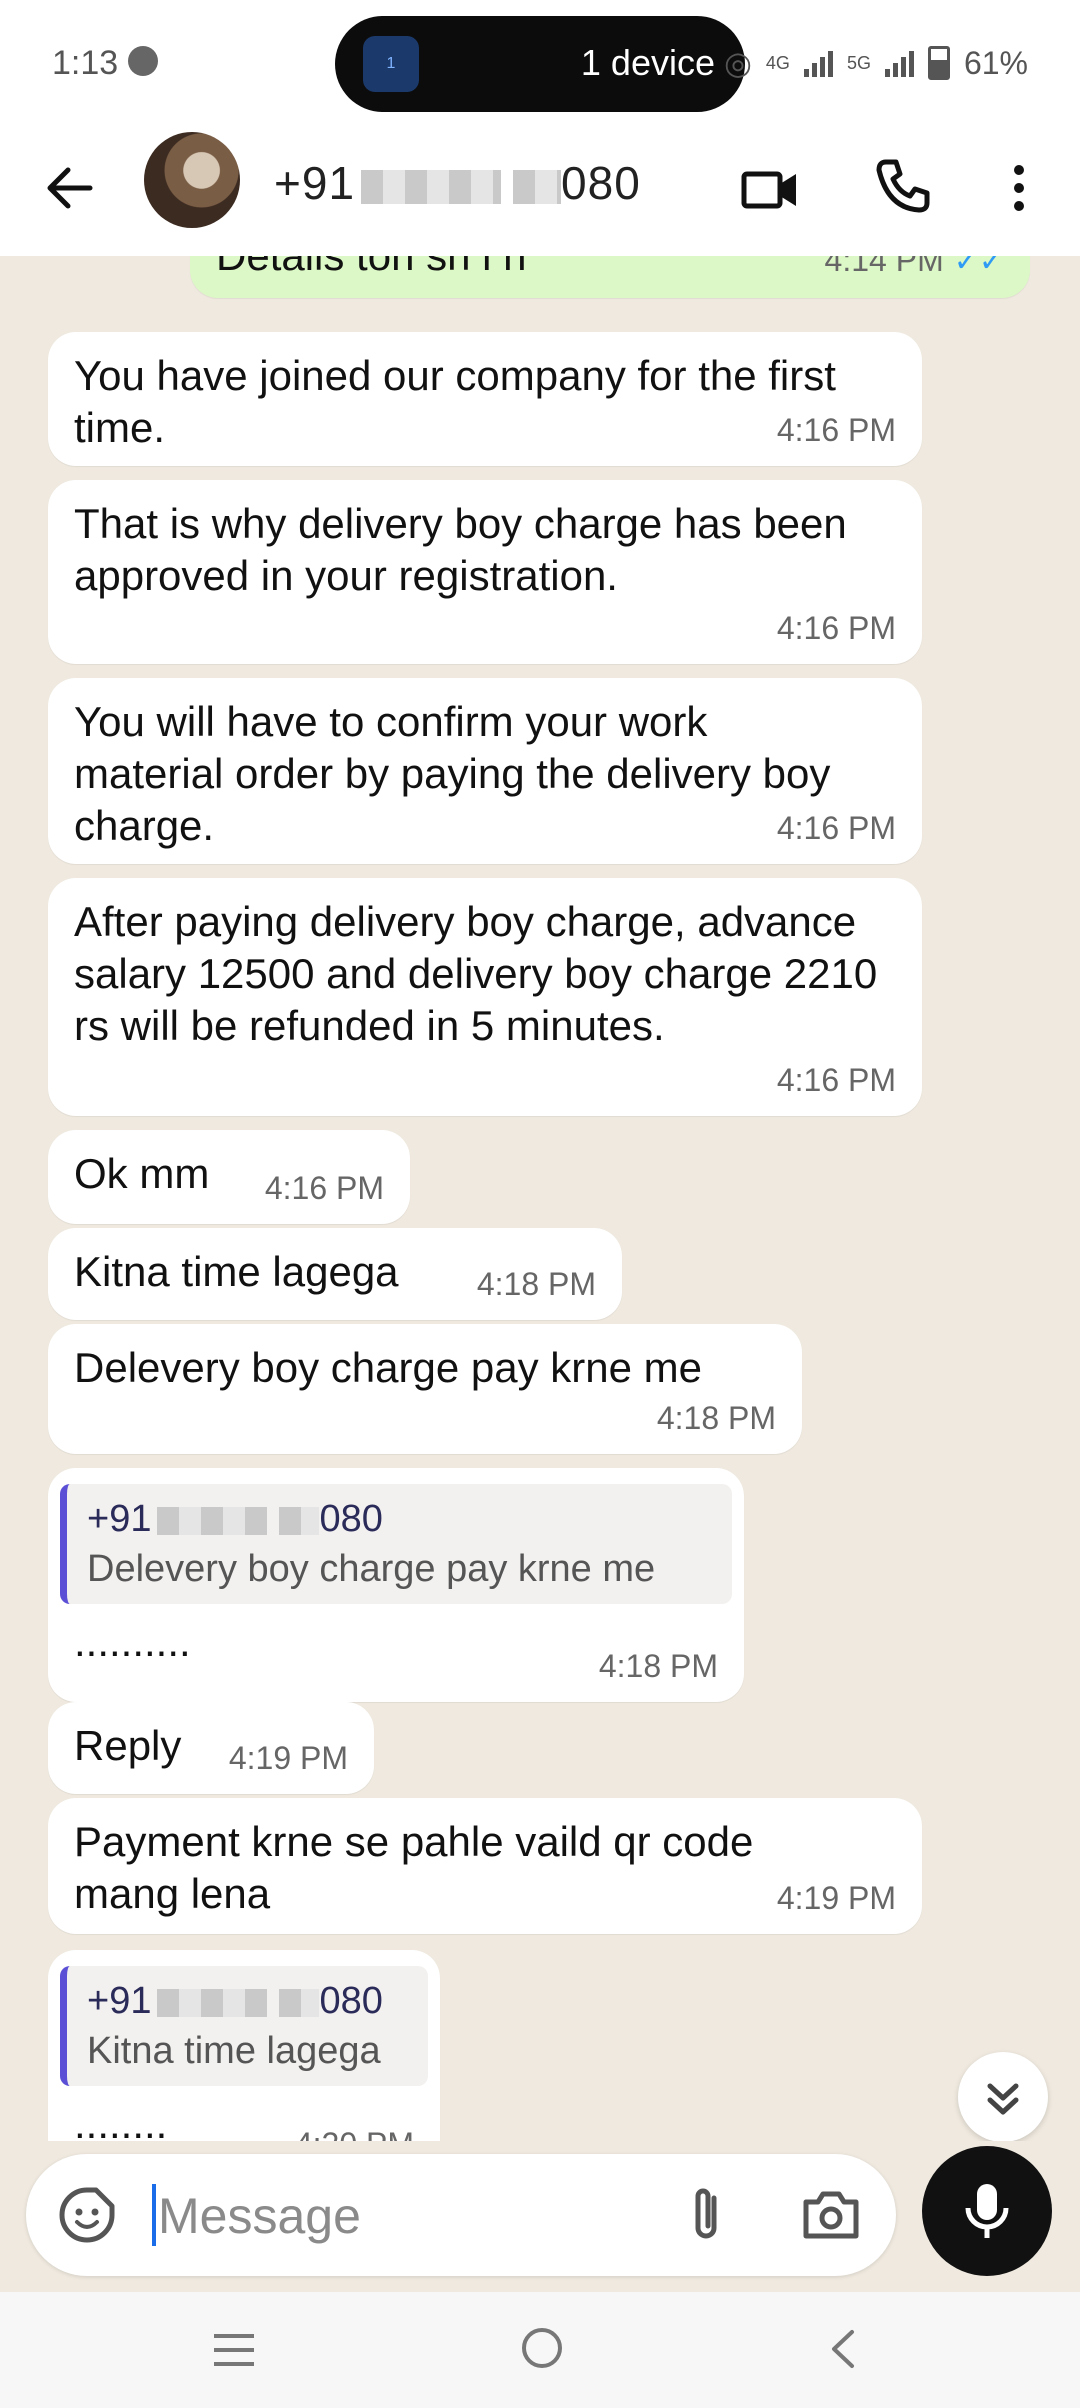 This screenshot has height=2408, width=1080. What do you see at coordinates (777, 62) in the screenshot?
I see `network-4g-label: 4G` at bounding box center [777, 62].